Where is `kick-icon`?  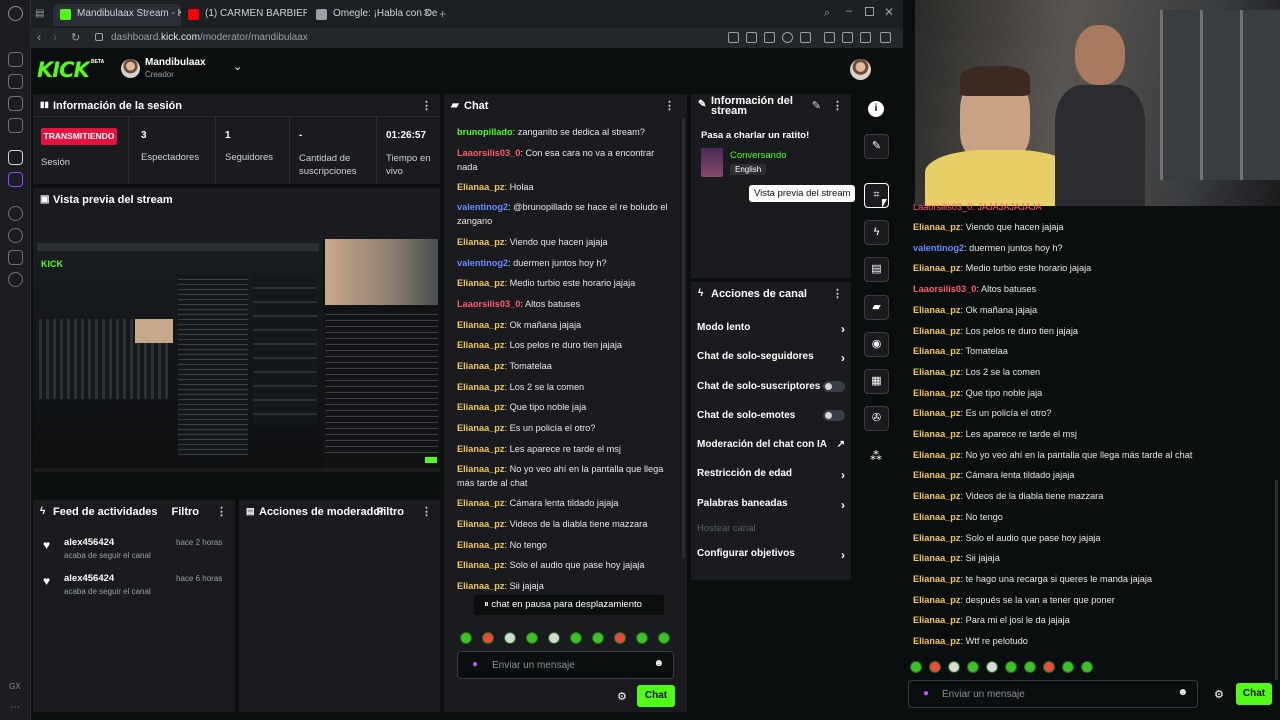
kick-icon is located at coordinates (15, 157).